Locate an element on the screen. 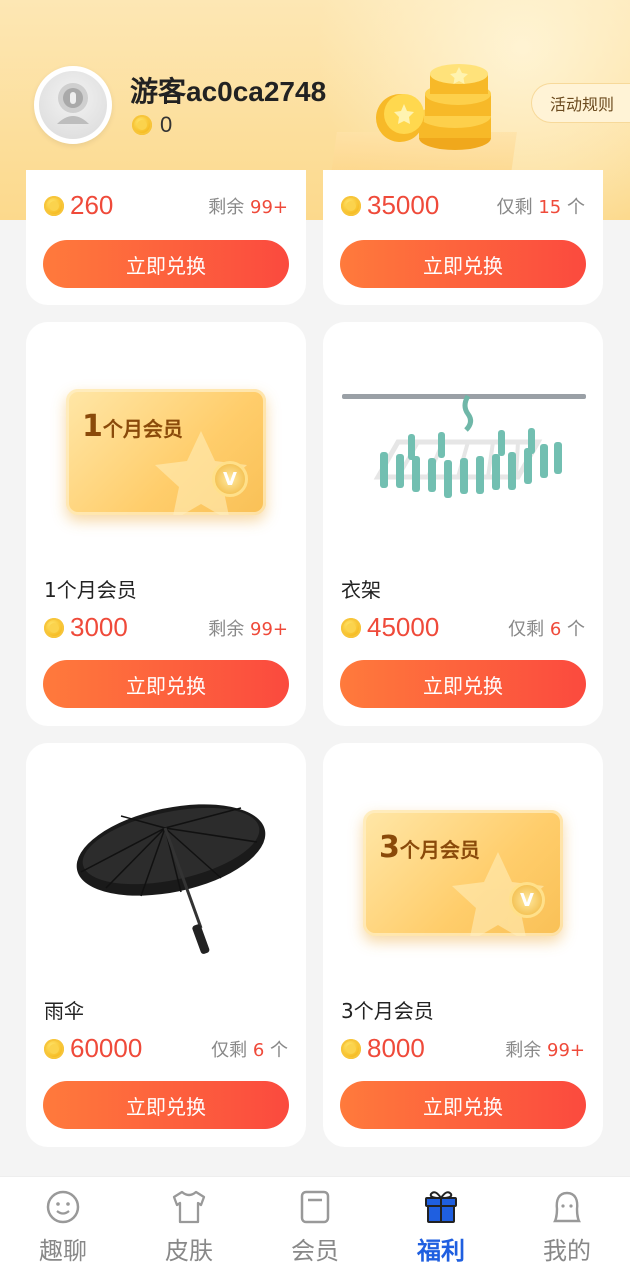 This screenshot has height=1280, width=630. avatar is located at coordinates (73, 105).